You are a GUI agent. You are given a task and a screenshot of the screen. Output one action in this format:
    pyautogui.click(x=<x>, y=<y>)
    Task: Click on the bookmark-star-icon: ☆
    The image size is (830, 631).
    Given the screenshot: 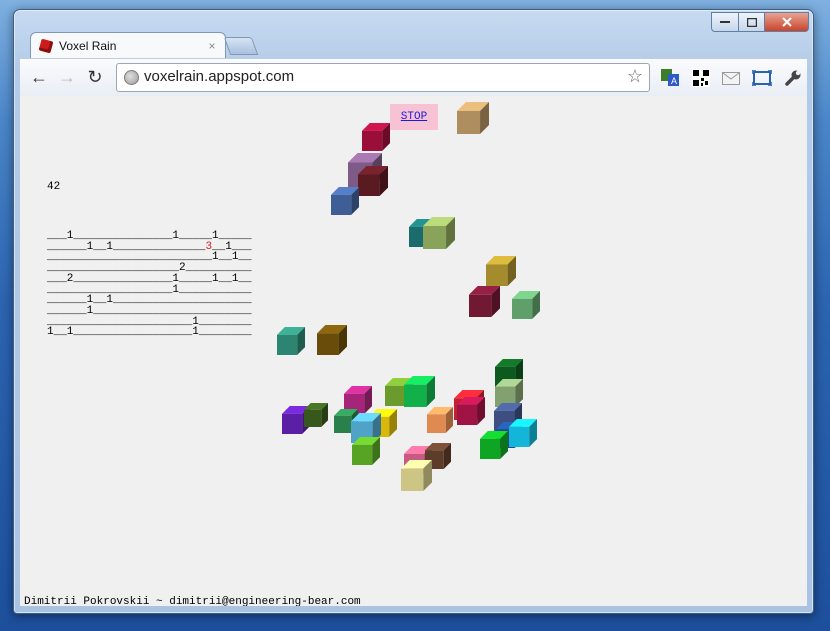 What is the action you would take?
    pyautogui.click(x=635, y=76)
    